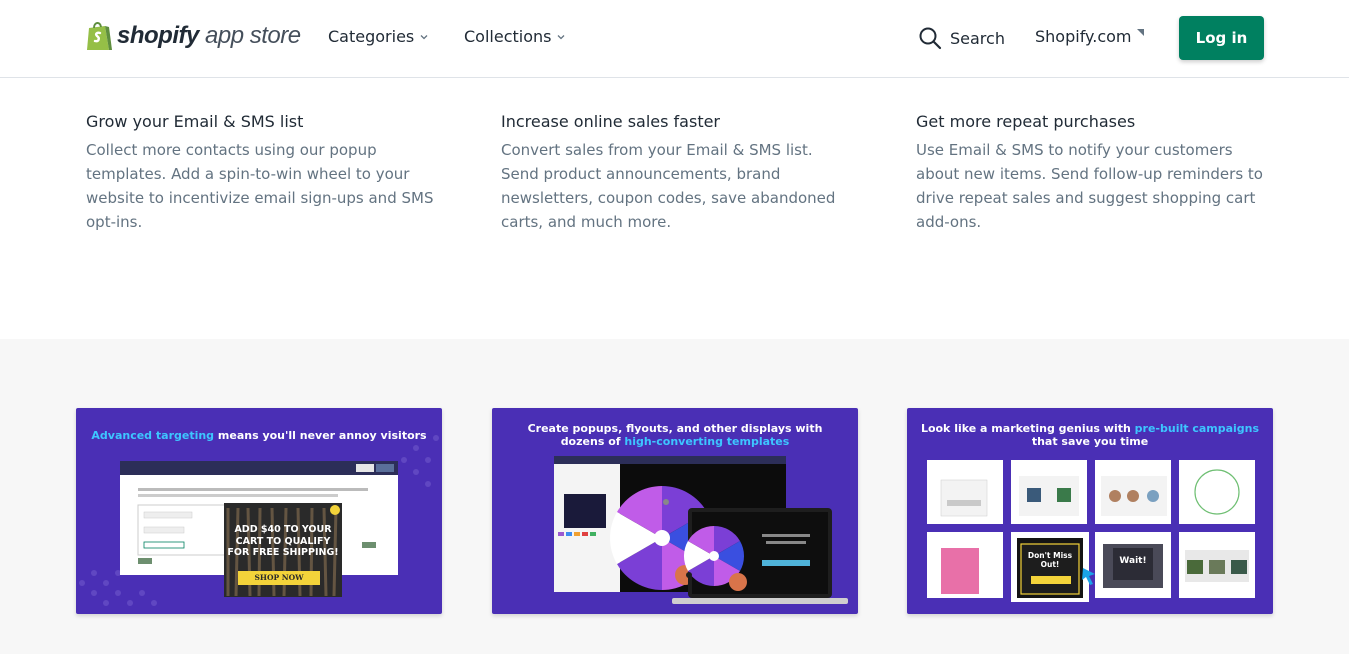 This screenshot has height=654, width=1349. I want to click on nav-collections: Collections, so click(514, 36).